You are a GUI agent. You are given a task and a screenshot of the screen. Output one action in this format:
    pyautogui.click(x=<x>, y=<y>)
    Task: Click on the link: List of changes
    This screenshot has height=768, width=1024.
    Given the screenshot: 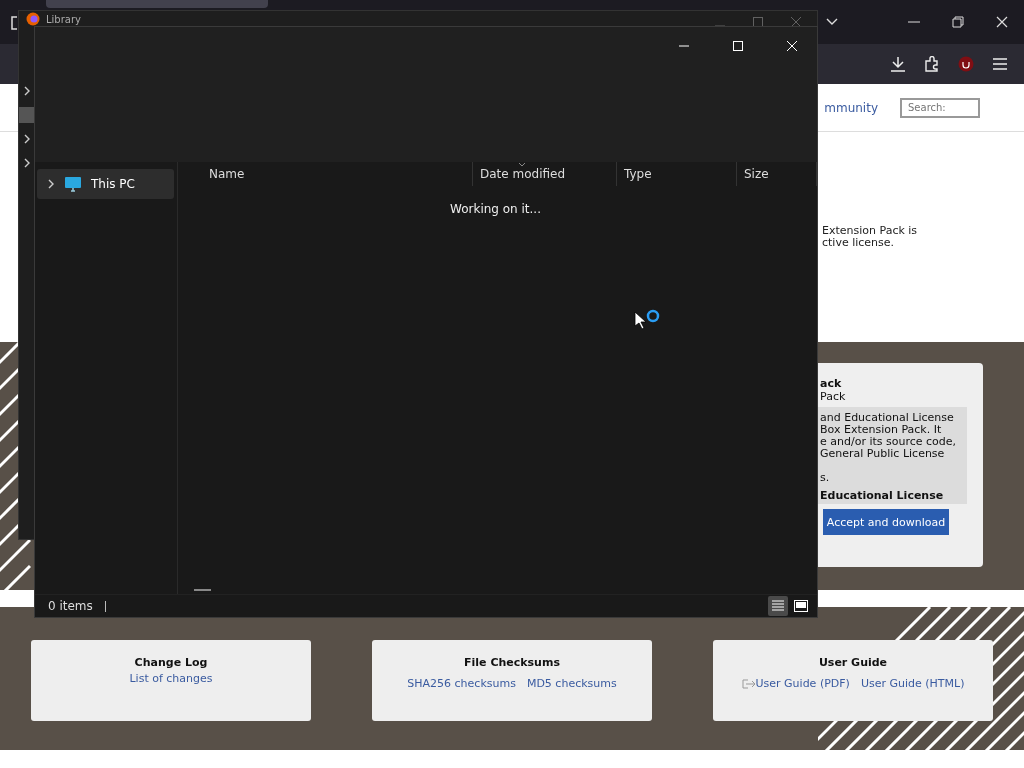 What is the action you would take?
    pyautogui.click(x=171, y=678)
    